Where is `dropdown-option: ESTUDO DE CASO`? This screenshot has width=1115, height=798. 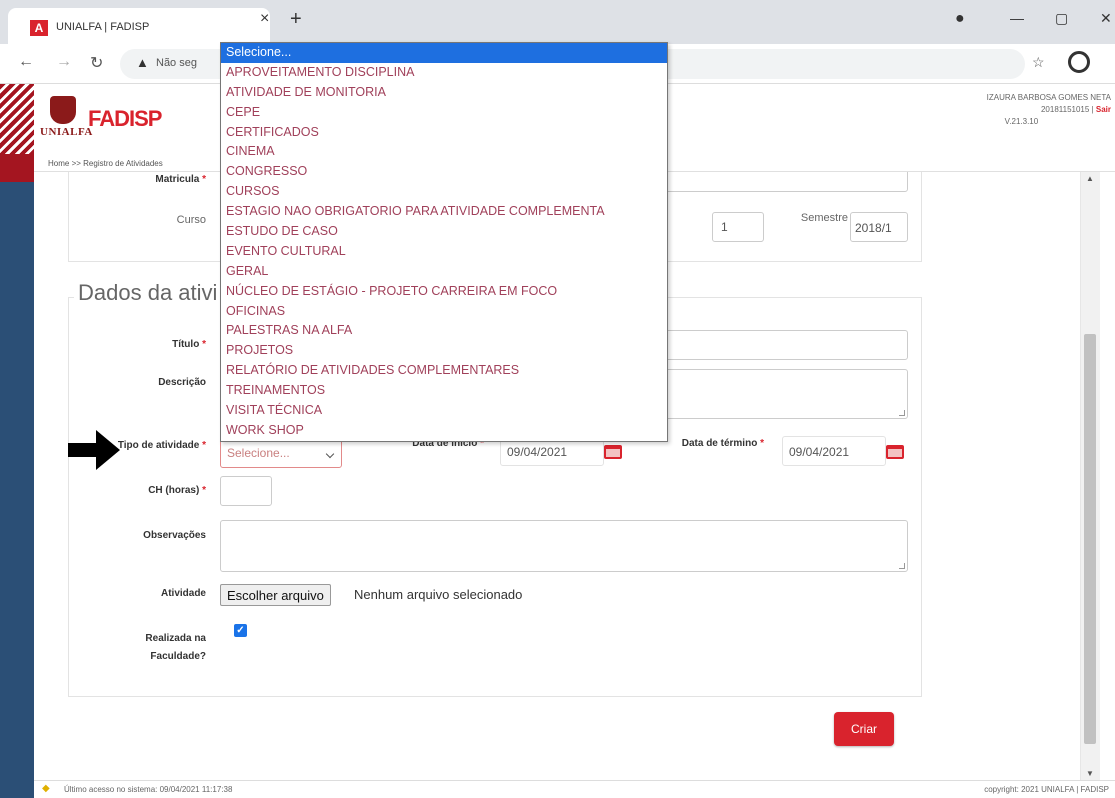
dropdown-option: ESTUDO DE CASO is located at coordinates (444, 232).